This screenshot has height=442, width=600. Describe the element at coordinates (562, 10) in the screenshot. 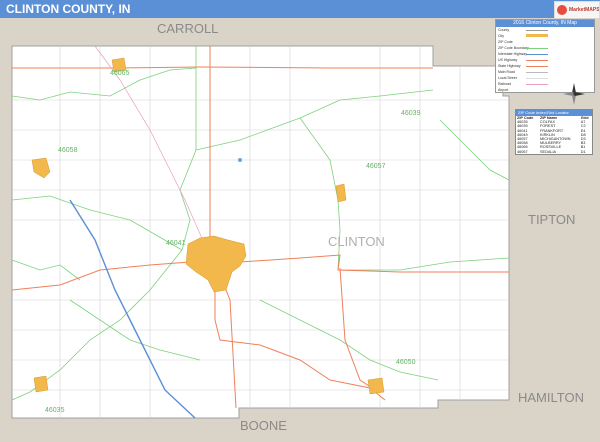

I see `logo-icon` at that location.